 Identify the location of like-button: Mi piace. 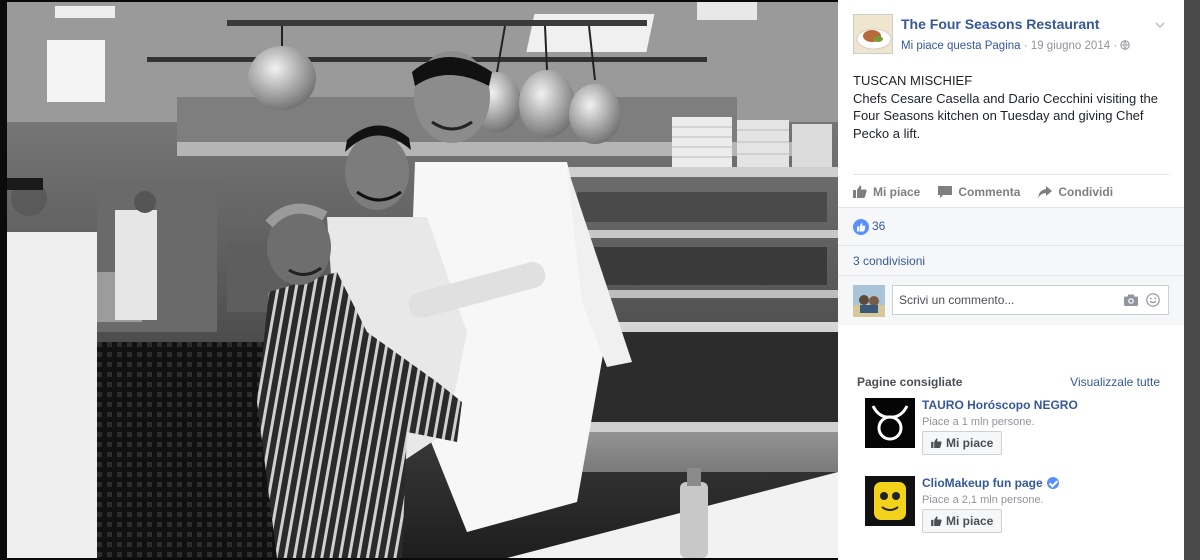
(886, 192).